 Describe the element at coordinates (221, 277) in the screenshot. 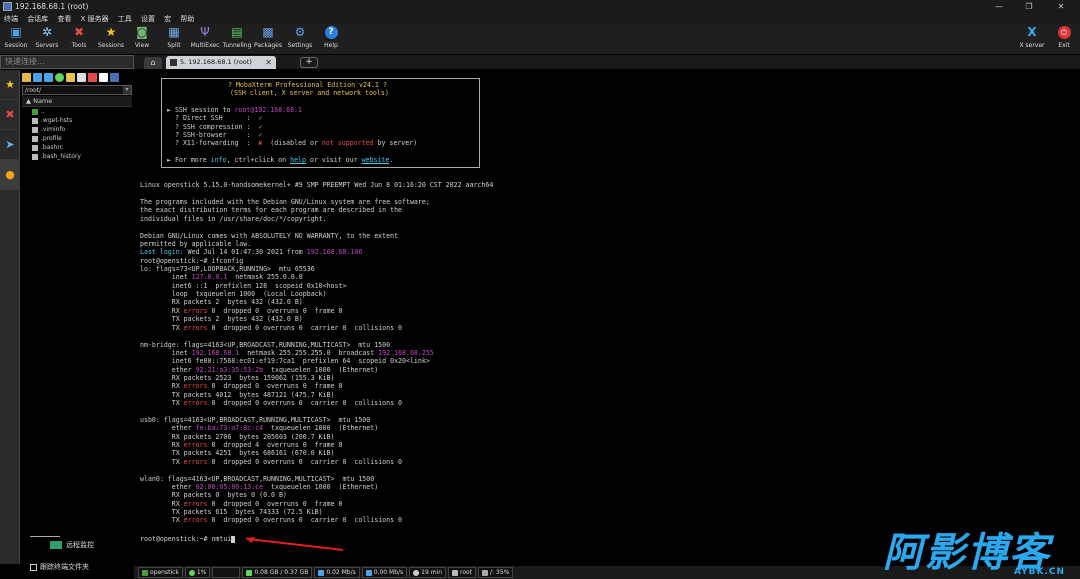

I see `terminal-line: inet 127.0.0.1 netmask 255.0.0.0` at that location.